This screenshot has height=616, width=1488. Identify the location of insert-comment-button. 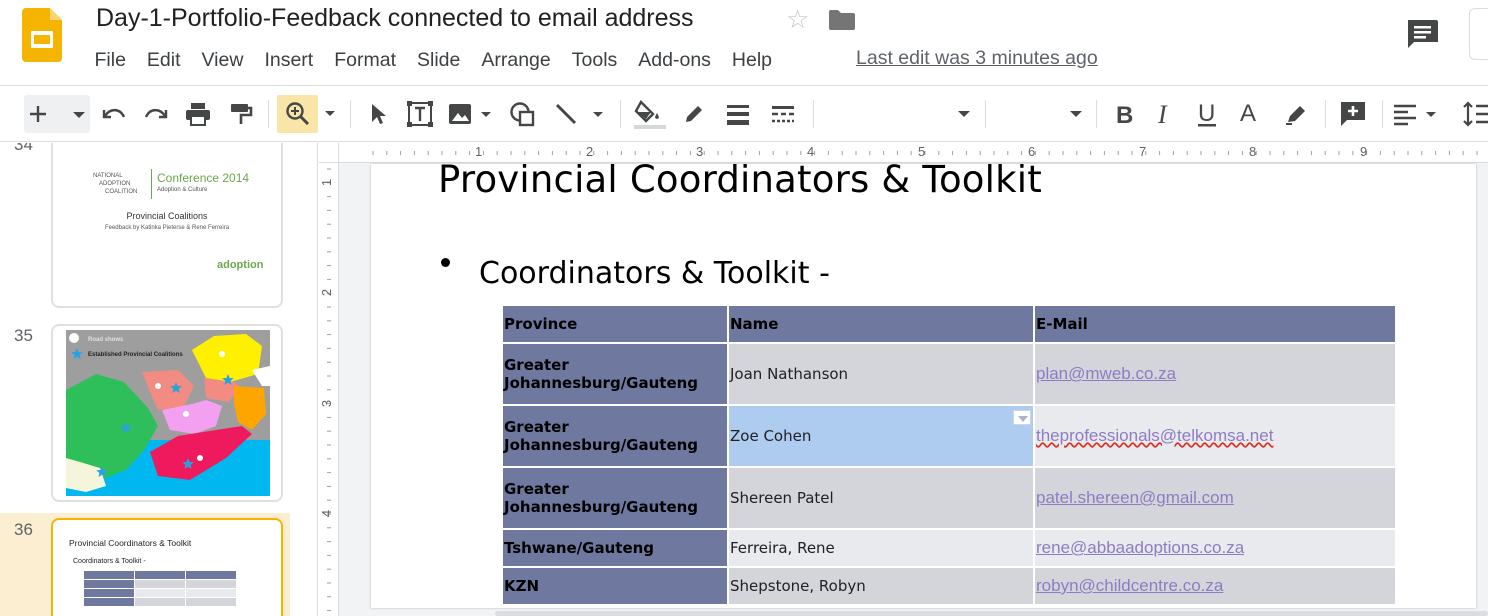
(1353, 114).